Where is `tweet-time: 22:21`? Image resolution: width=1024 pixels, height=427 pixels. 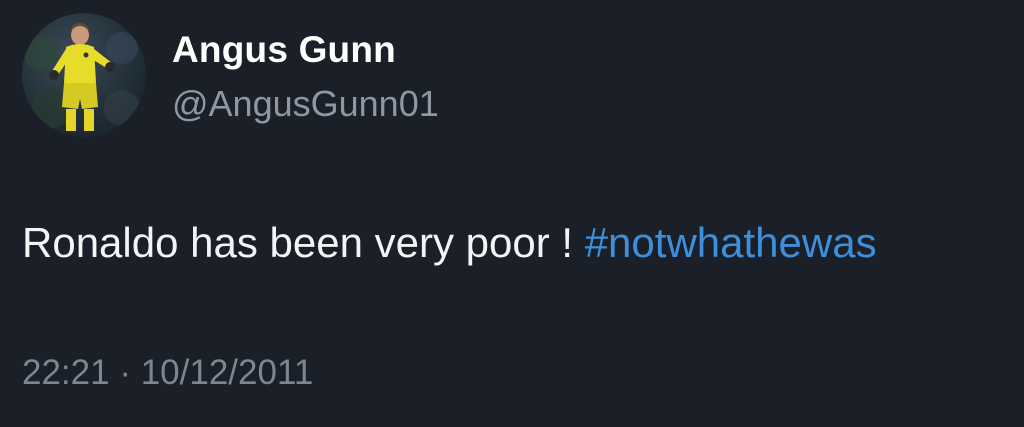 tweet-time: 22:21 is located at coordinates (66, 372).